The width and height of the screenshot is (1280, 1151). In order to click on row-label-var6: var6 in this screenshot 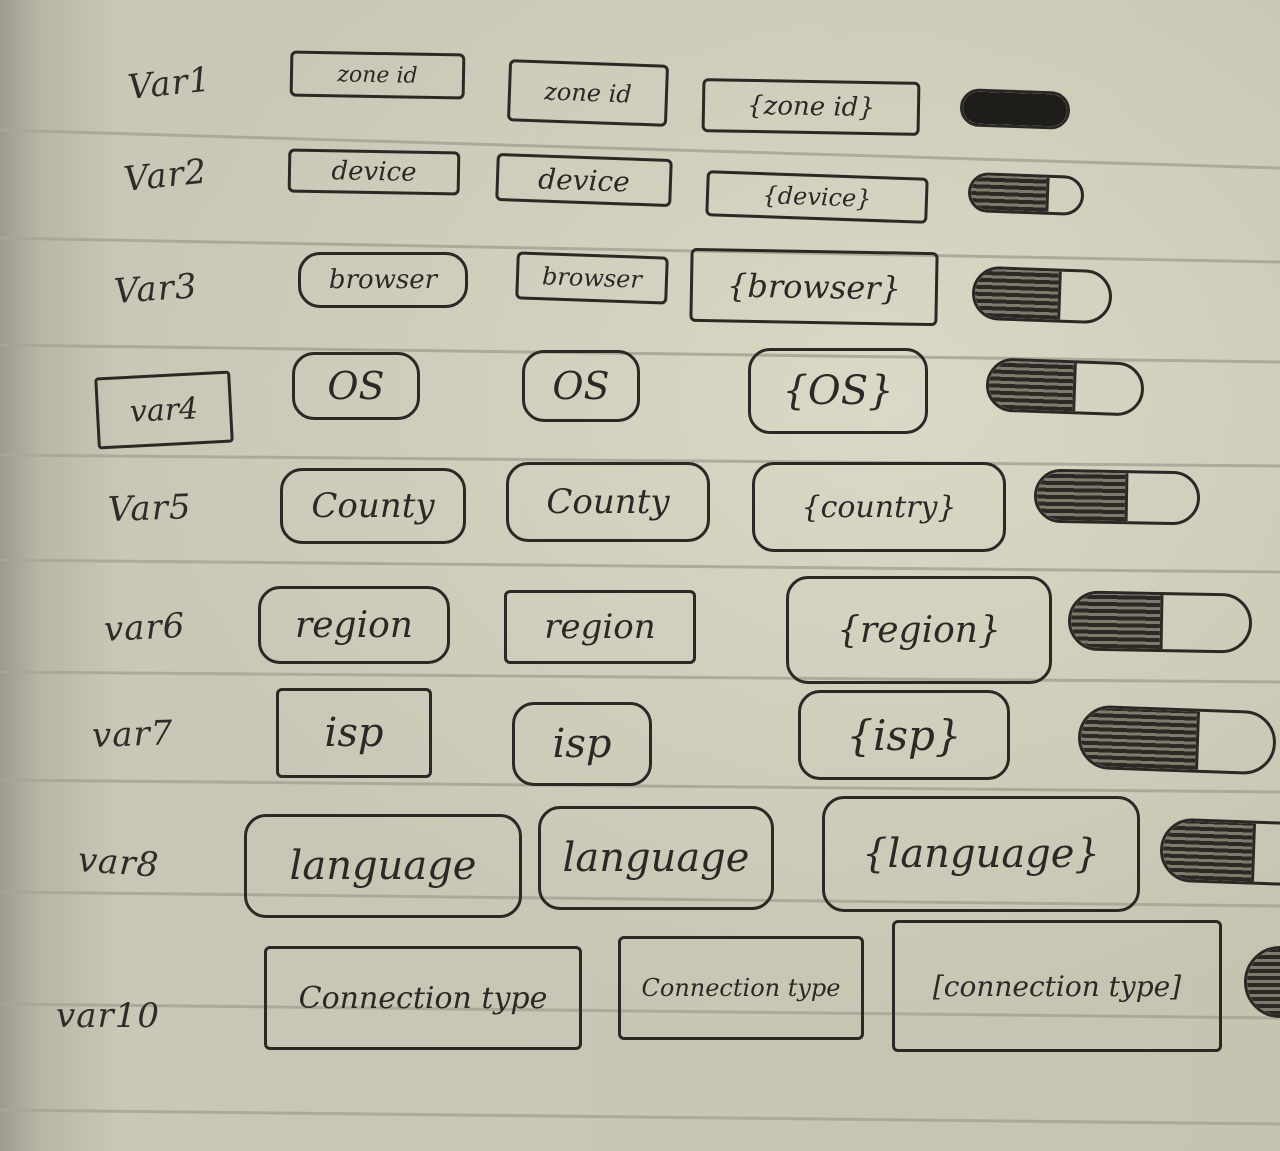, I will do `click(144, 627)`.